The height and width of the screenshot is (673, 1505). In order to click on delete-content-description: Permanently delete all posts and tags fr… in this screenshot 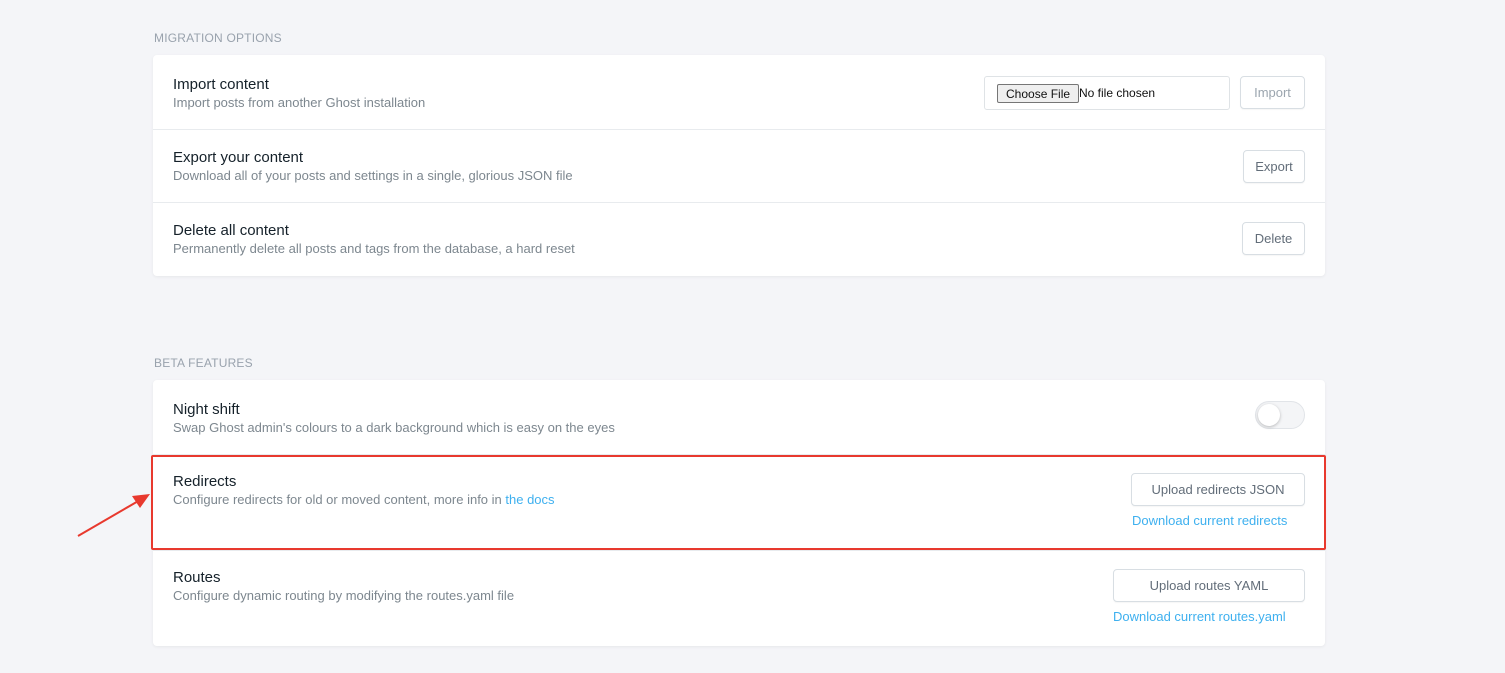, I will do `click(374, 248)`.